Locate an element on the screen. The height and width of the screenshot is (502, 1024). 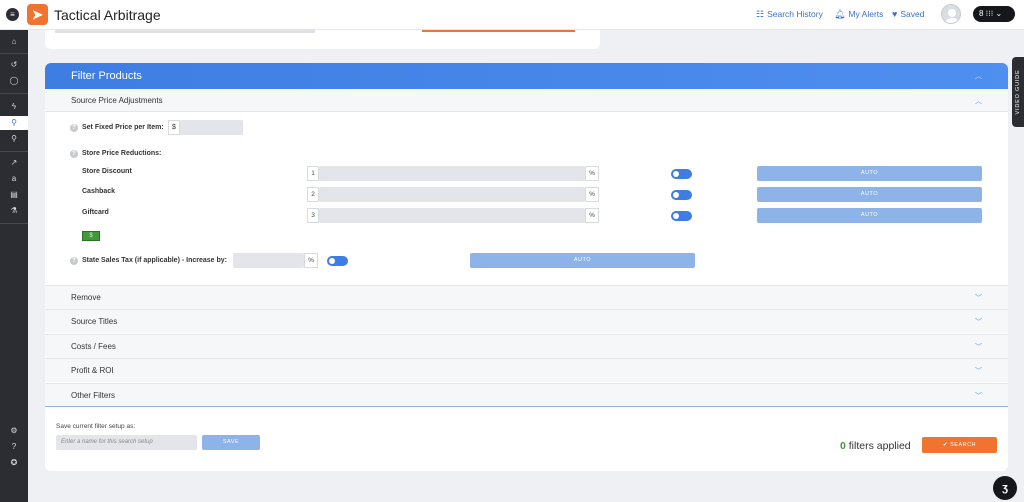
row-number: 3 is located at coordinates (313, 215).